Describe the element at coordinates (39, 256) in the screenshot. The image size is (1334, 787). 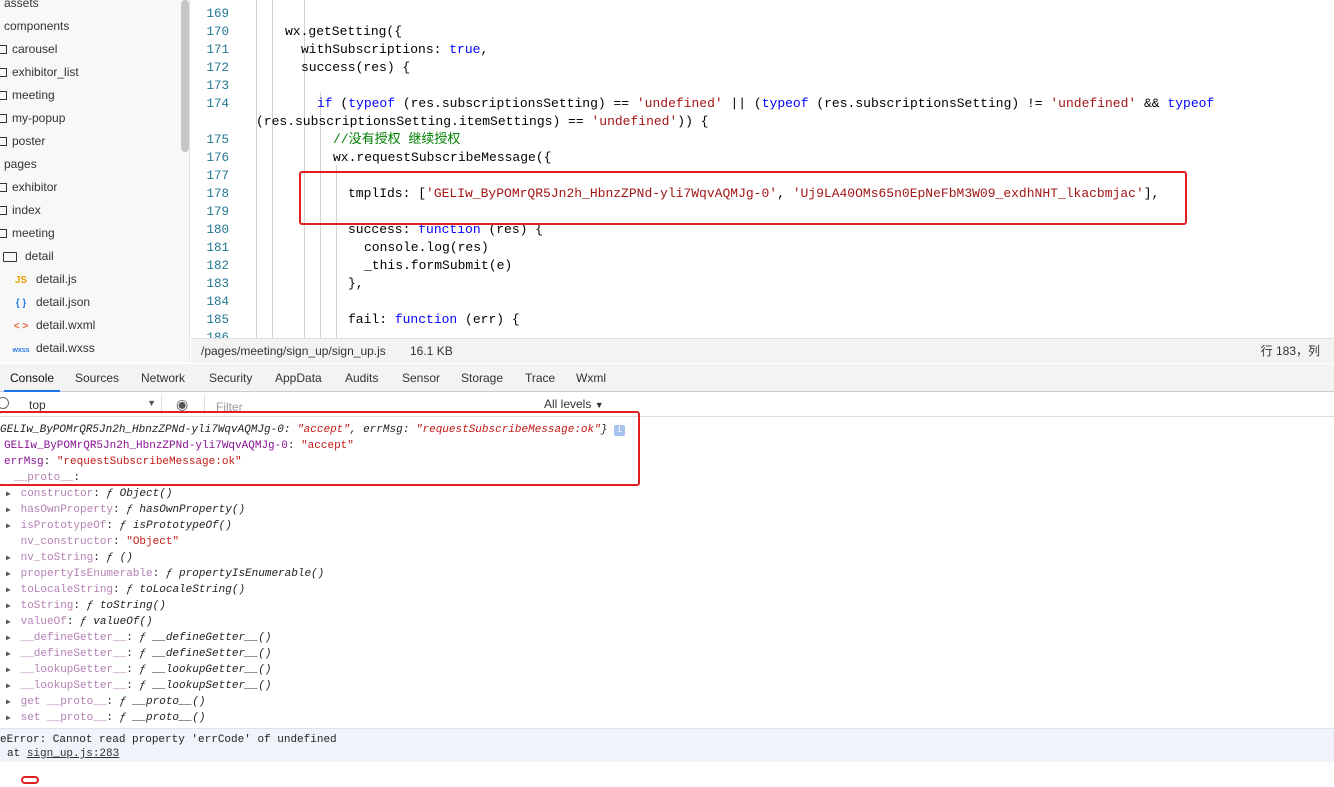
I see `sidebar-item-label: detail` at that location.